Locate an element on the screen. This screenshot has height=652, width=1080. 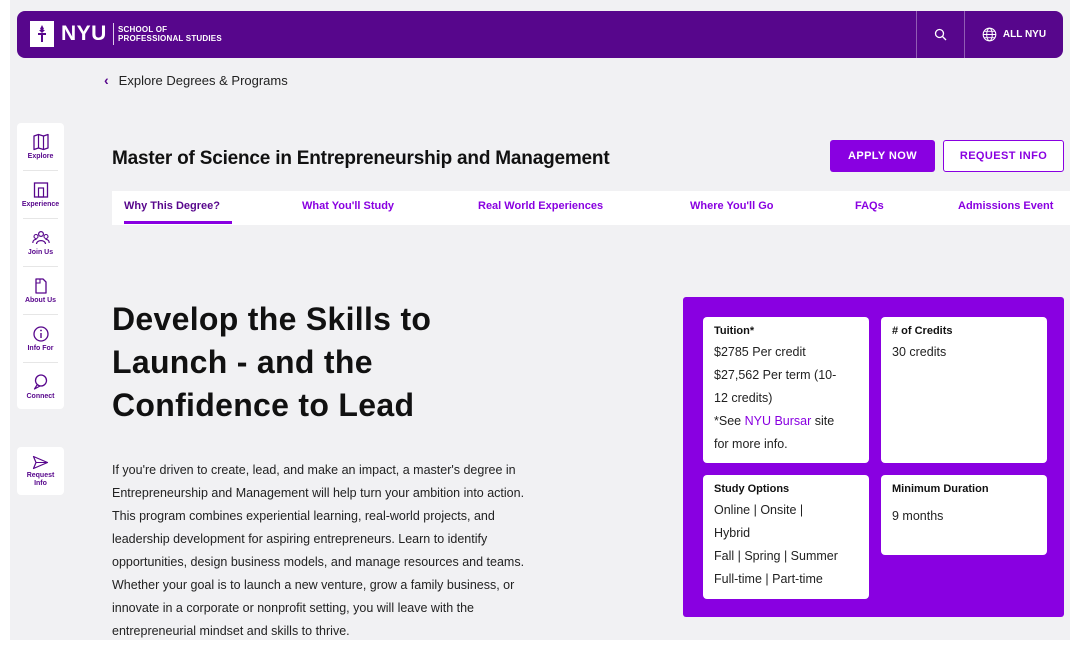
tab-faqs: FAQs is located at coordinates (869, 206).